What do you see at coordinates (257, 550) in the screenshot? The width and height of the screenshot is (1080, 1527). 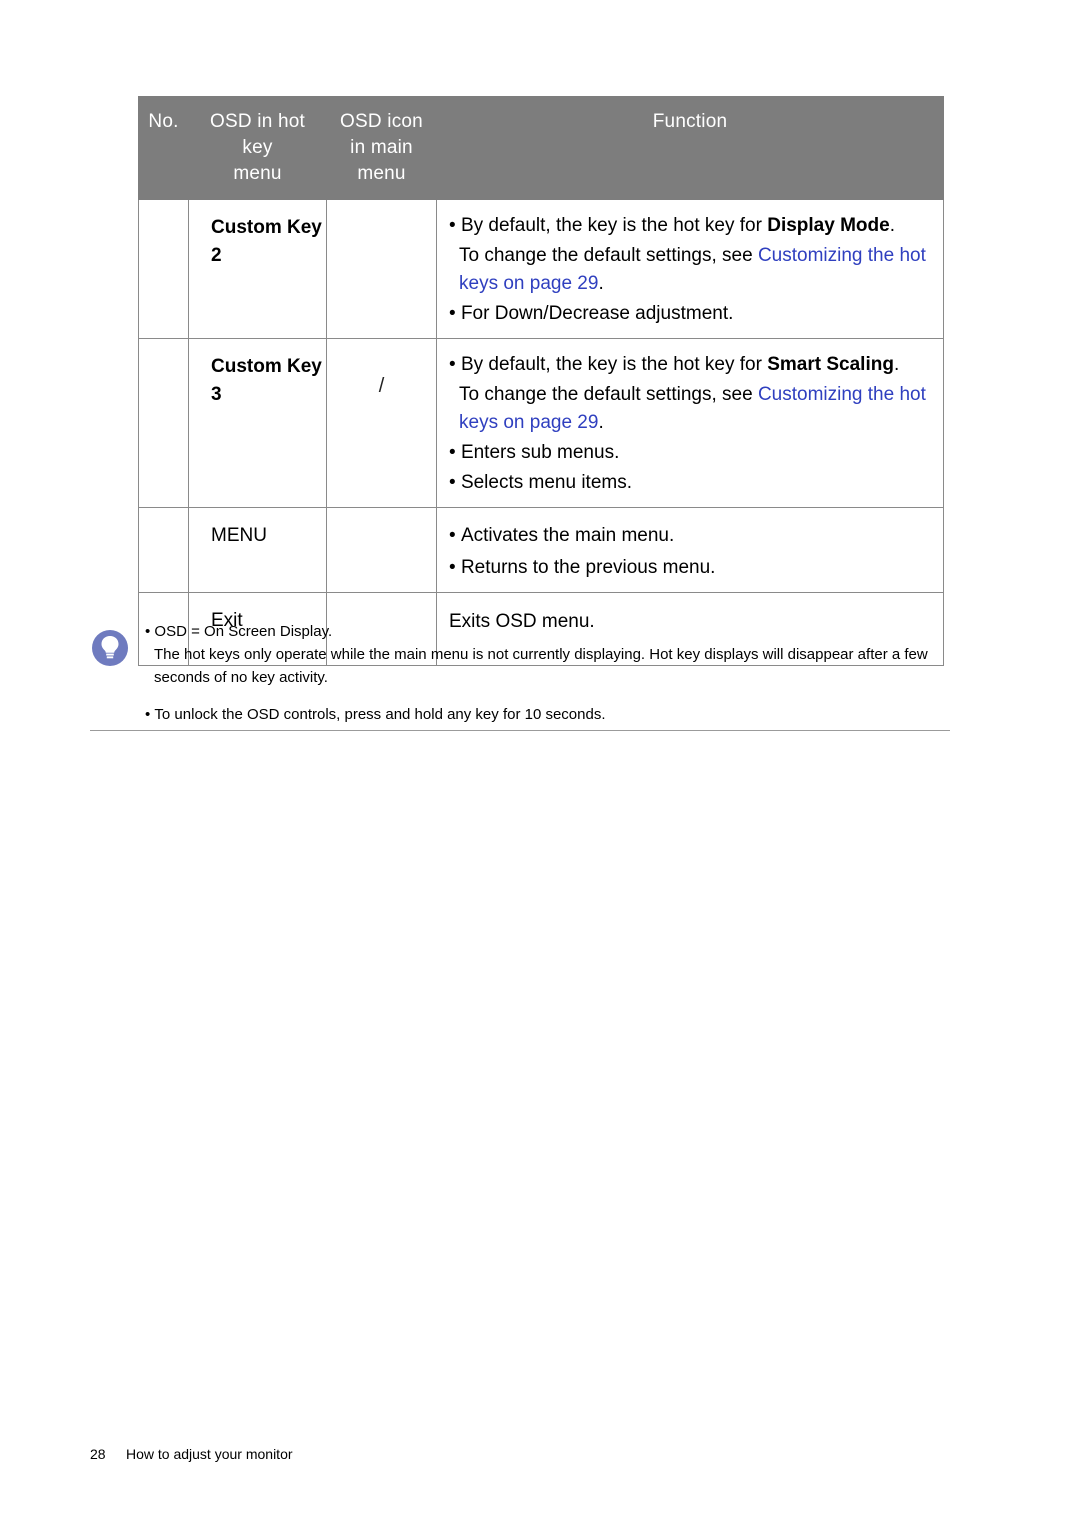 I see `row-key-cell: MENU` at bounding box center [257, 550].